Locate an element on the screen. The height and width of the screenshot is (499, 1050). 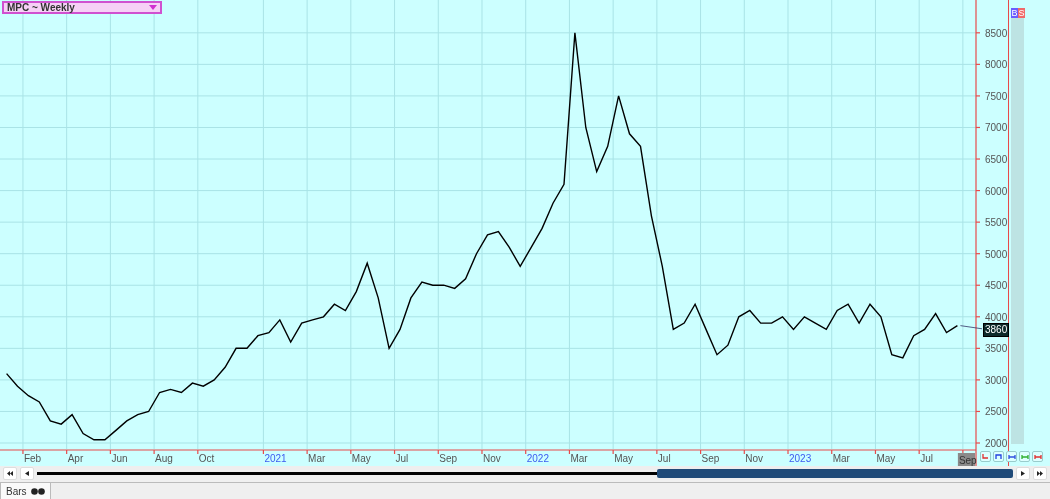
symbol-dropdown: MPC ~ Weekly is located at coordinates (82, 7).